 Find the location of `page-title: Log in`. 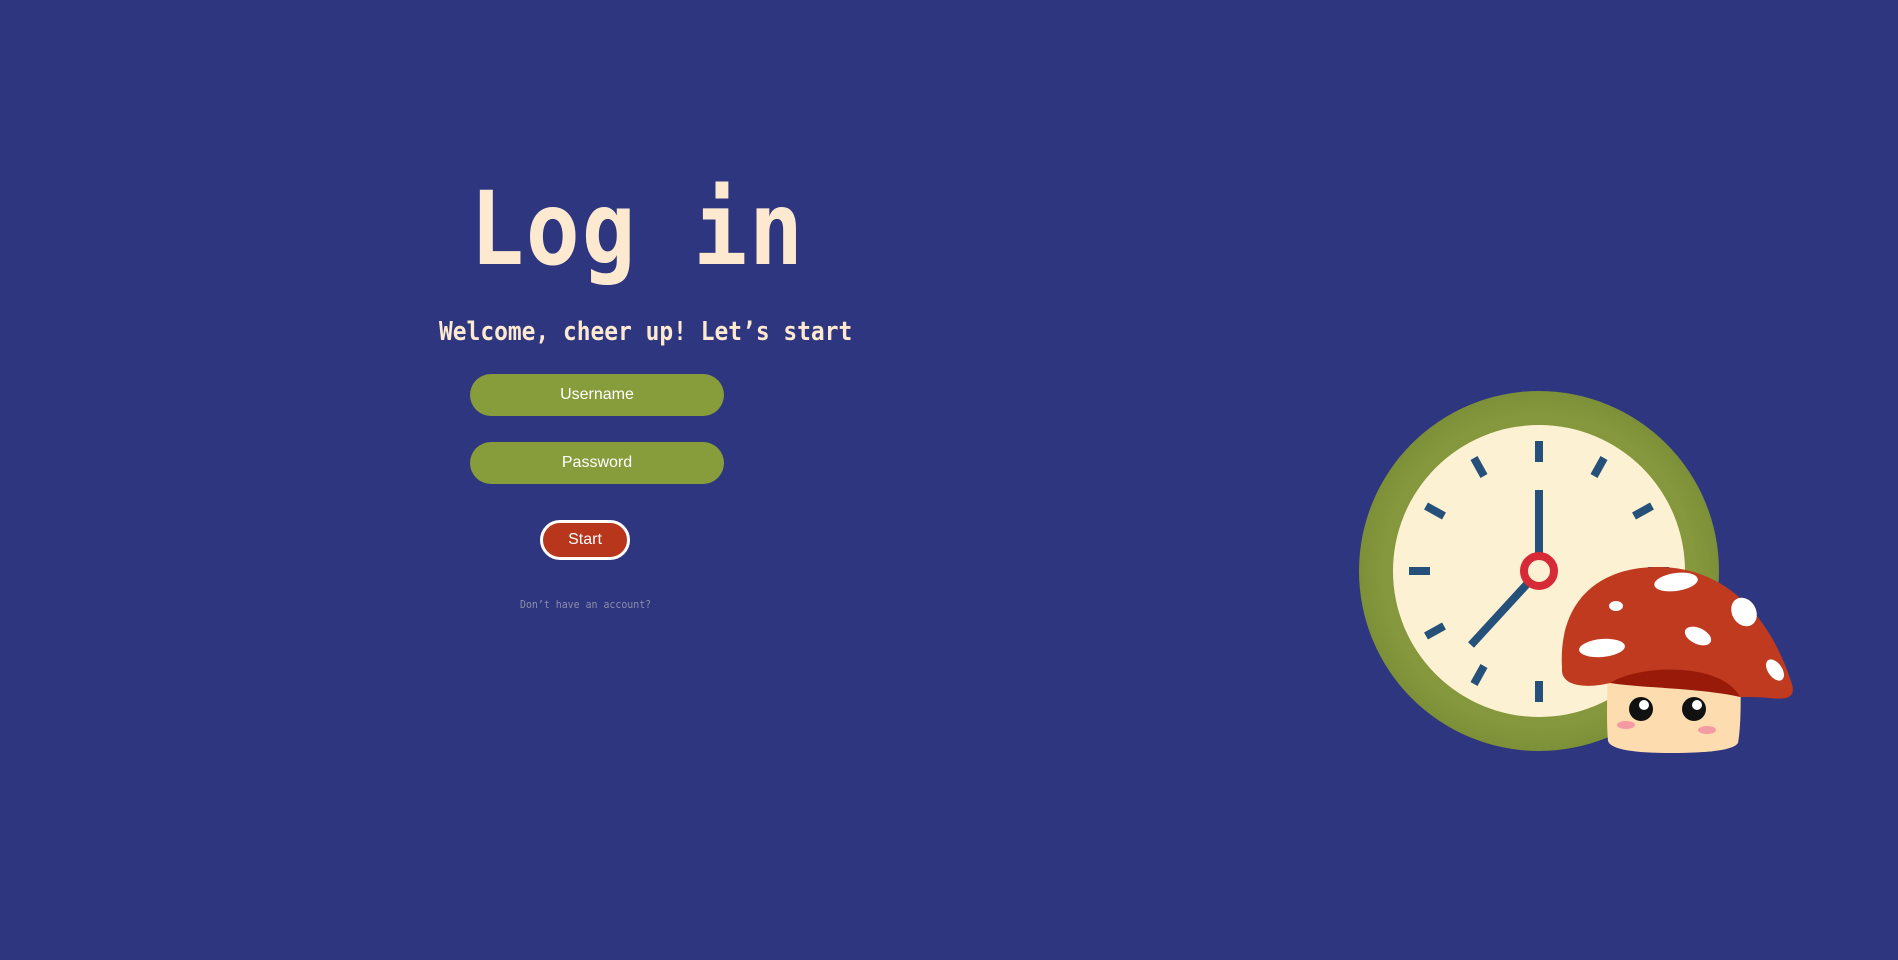

page-title: Log in is located at coordinates (637, 229).